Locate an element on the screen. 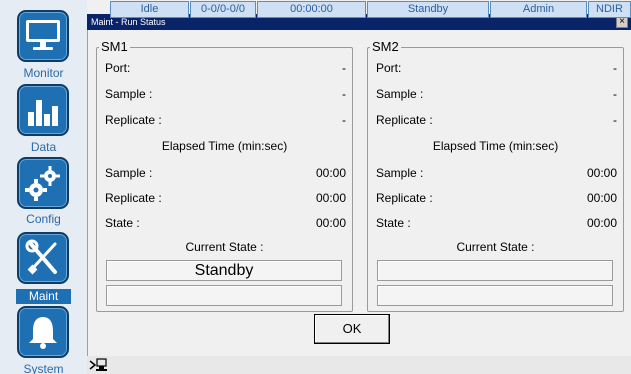 The image size is (631, 374). sm2-sample-value: - is located at coordinates (615, 94).